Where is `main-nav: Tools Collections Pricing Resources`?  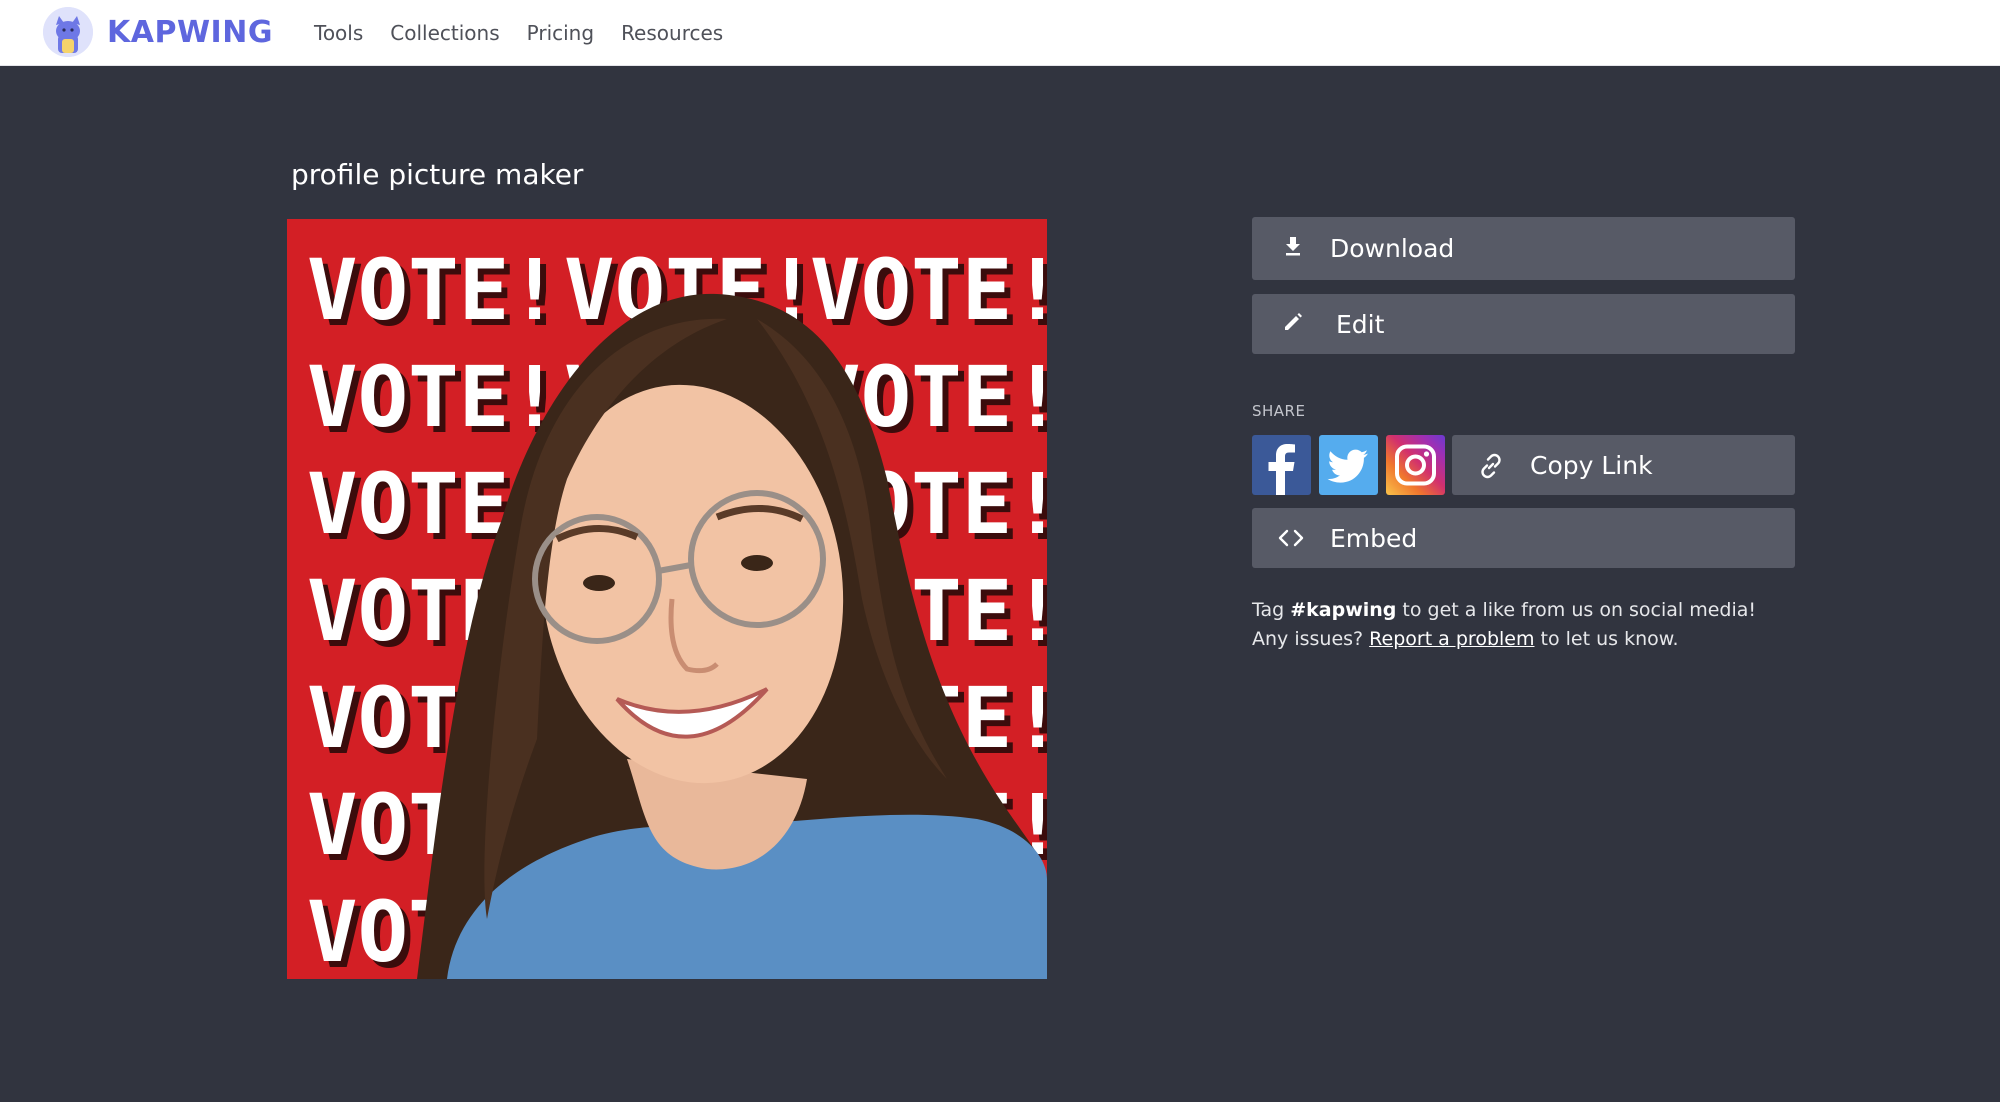
main-nav: Tools Collections Pricing Resources is located at coordinates (532, 33).